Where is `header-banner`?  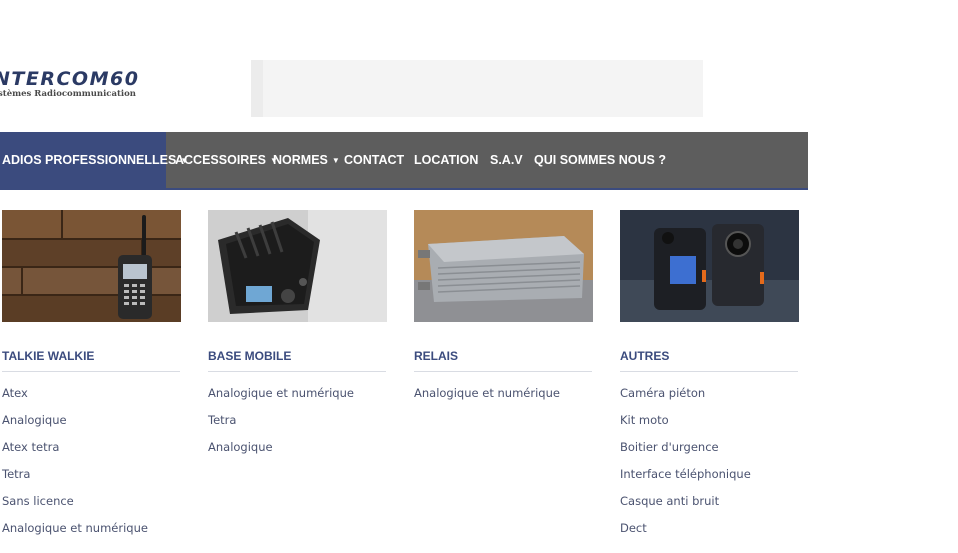
header-banner is located at coordinates (477, 88).